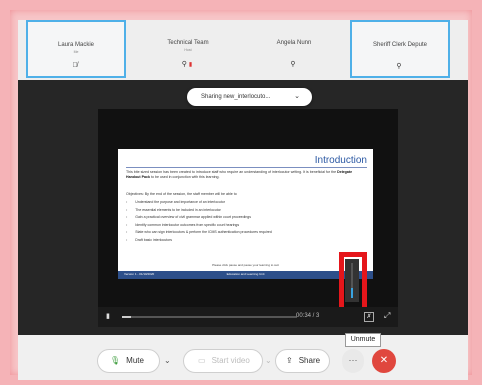 Image resolution: width=482 pixels, height=385 pixels. I want to click on fullscreen-icon: ⤢, so click(387, 316).